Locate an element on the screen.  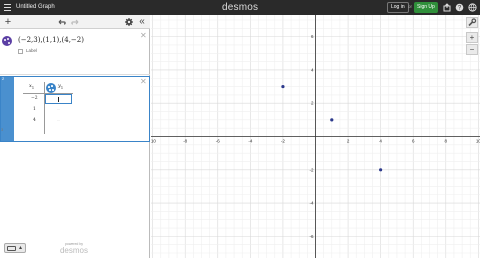
x-tick-label: 10 is located at coordinates (478, 141).